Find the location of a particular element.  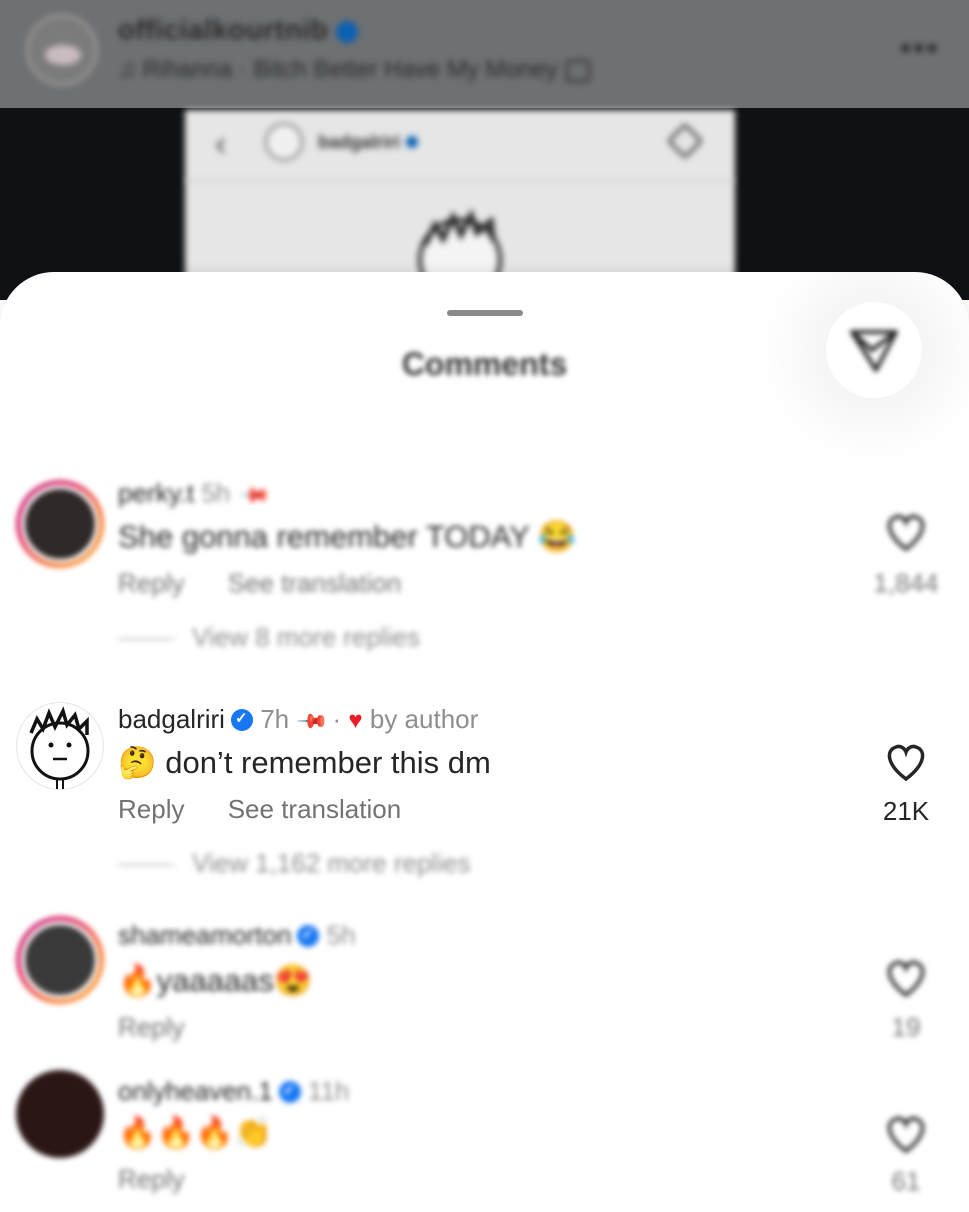

like-count: 1,844 is located at coordinates (906, 583).